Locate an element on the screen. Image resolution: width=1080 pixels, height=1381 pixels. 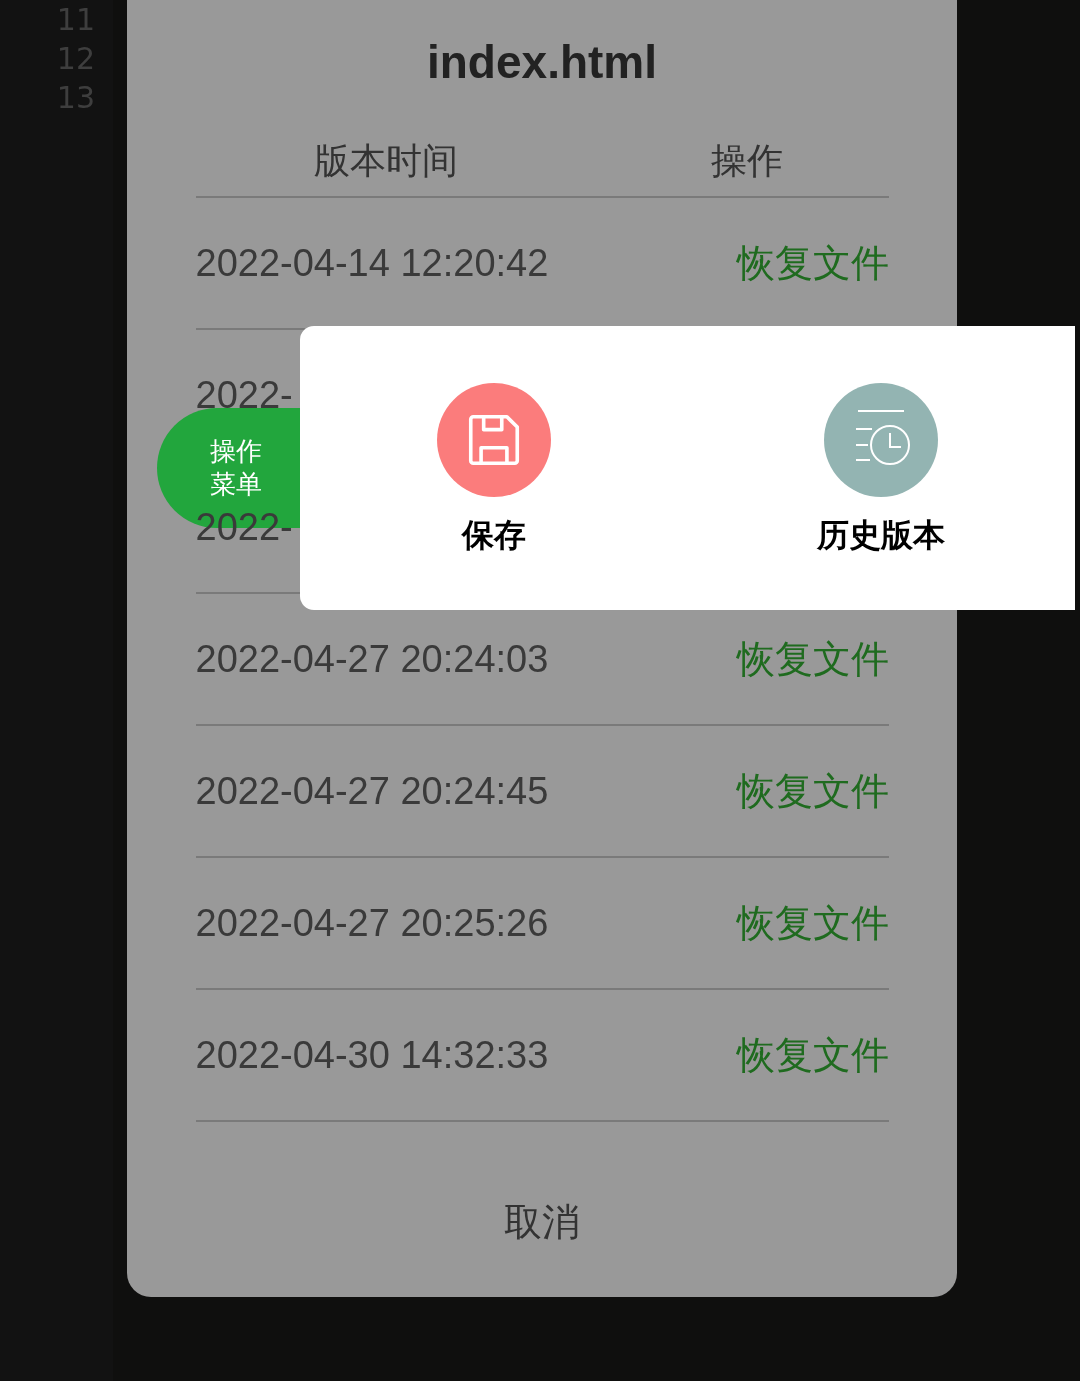
dialog-title: index.html is located at coordinates (542, 62).